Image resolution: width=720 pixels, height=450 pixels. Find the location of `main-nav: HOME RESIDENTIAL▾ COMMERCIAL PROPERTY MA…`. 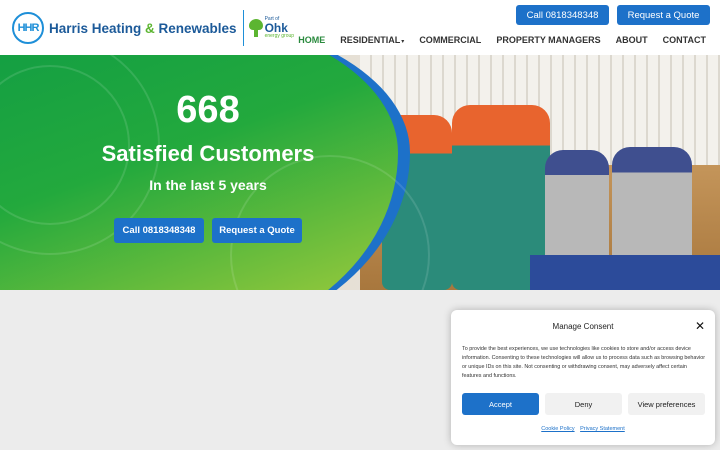

main-nav: HOME RESIDENTIAL▾ COMMERCIAL PROPERTY MA… is located at coordinates (502, 40).